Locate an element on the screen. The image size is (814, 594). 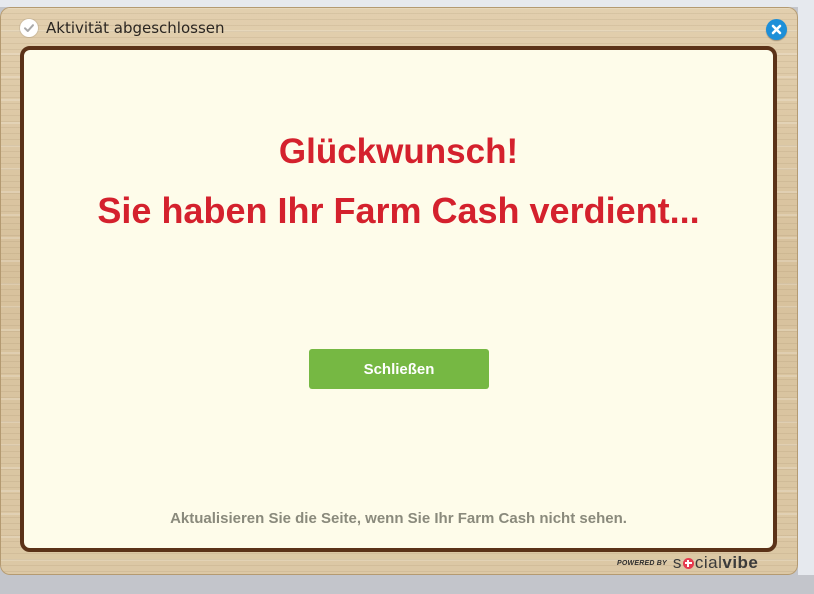
logo-text-vibe: vibe is located at coordinates (740, 562).